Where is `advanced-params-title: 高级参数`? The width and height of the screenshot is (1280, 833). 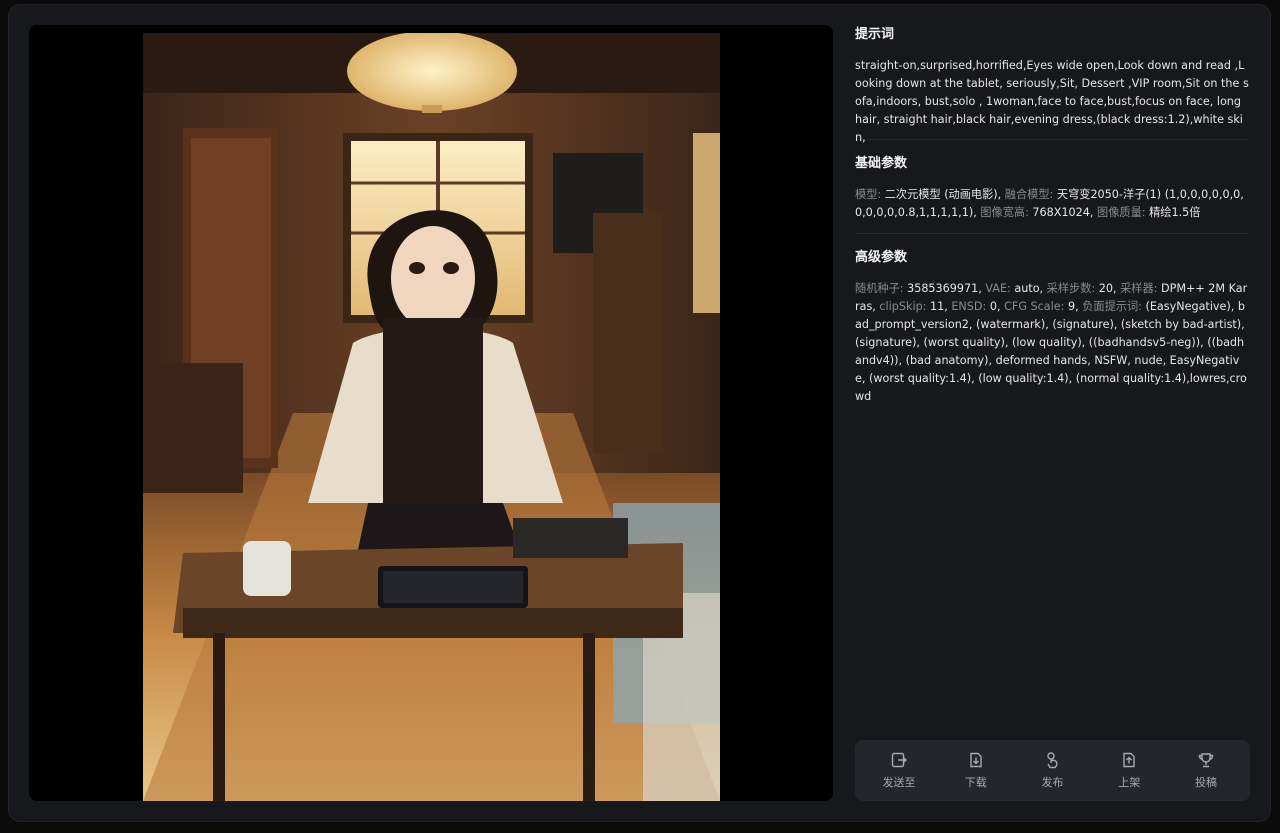
advanced-params-title: 高级参数 is located at coordinates (881, 257).